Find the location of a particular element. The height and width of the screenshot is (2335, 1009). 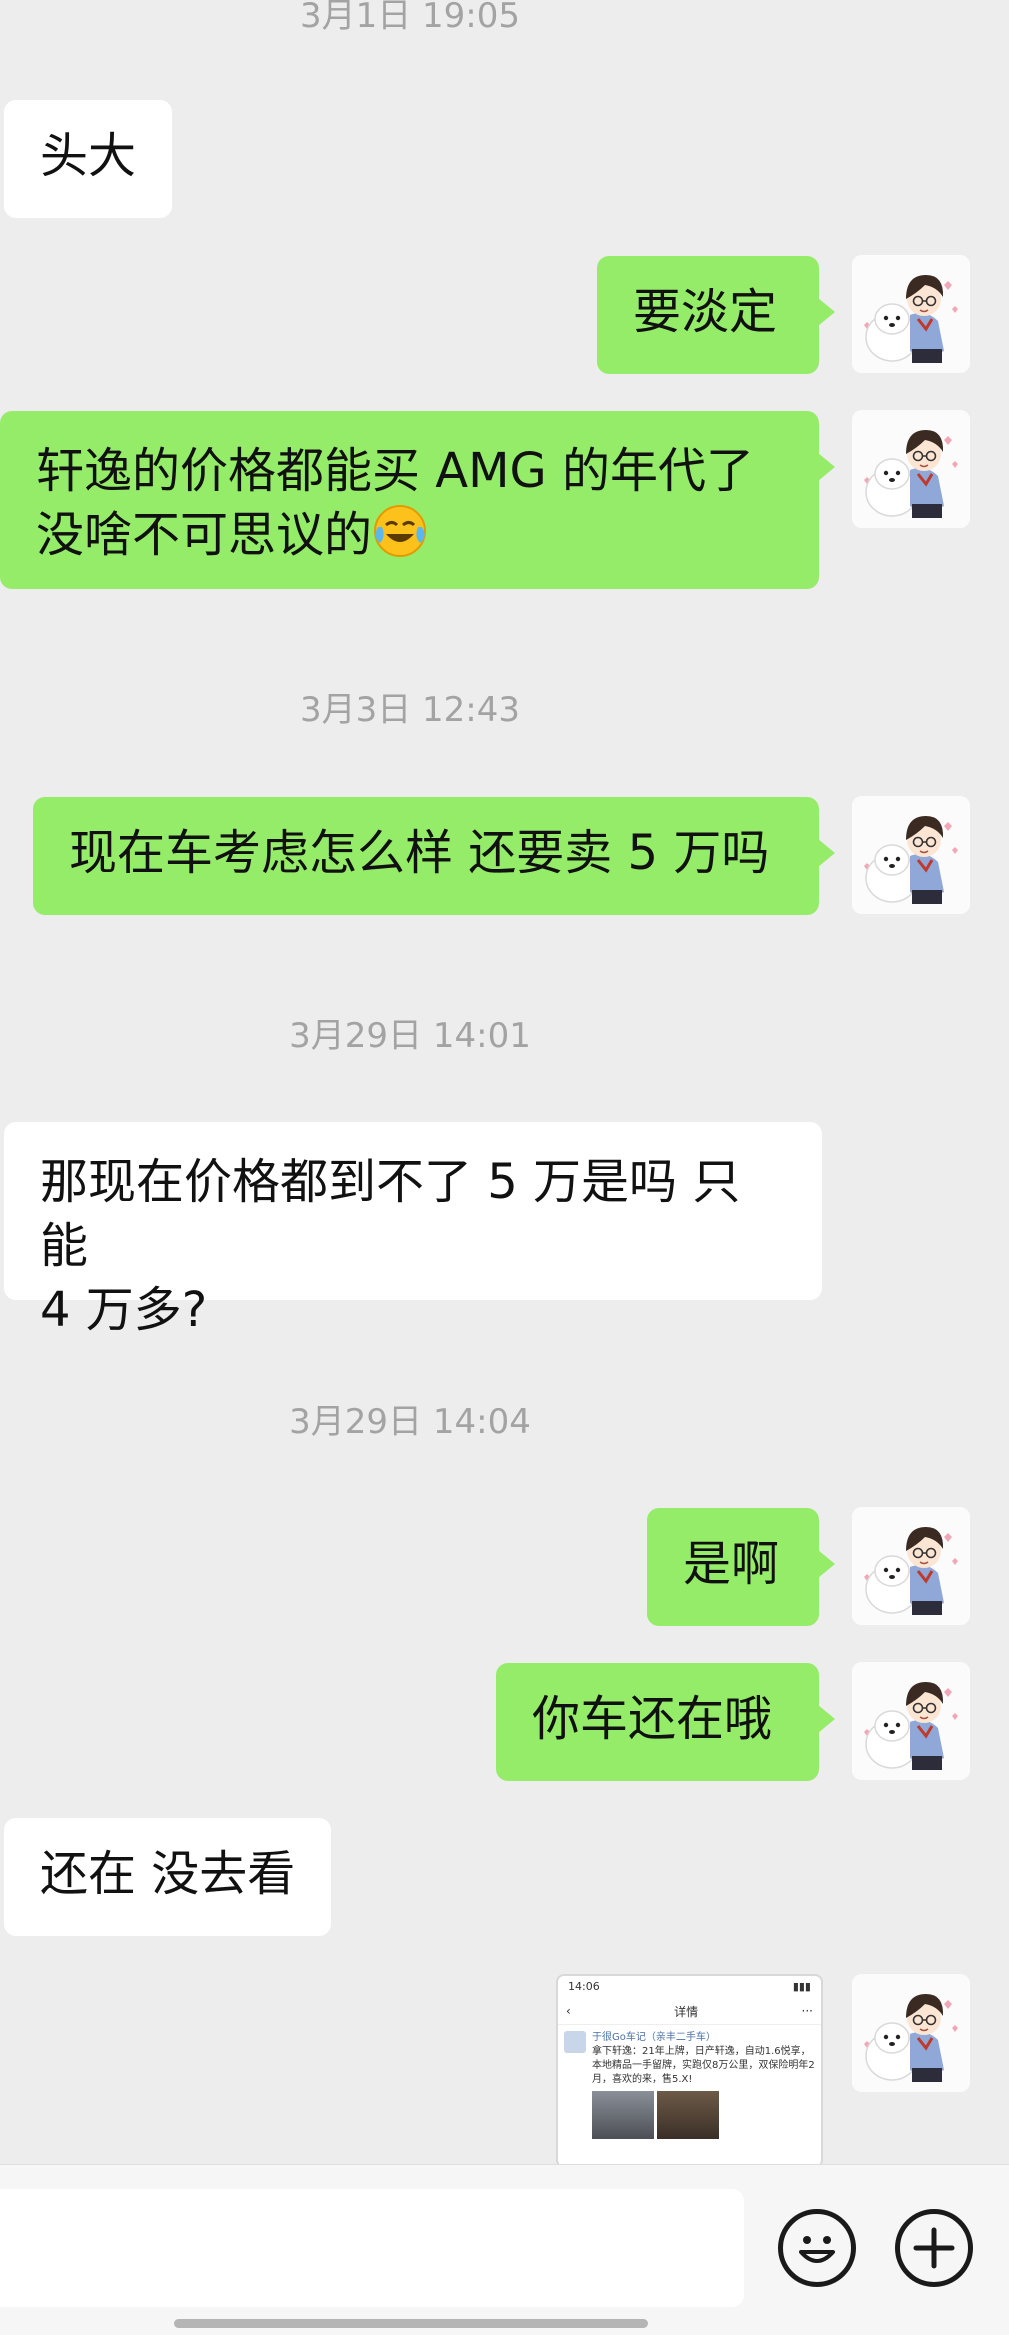

smiley-icon is located at coordinates (817, 2248).